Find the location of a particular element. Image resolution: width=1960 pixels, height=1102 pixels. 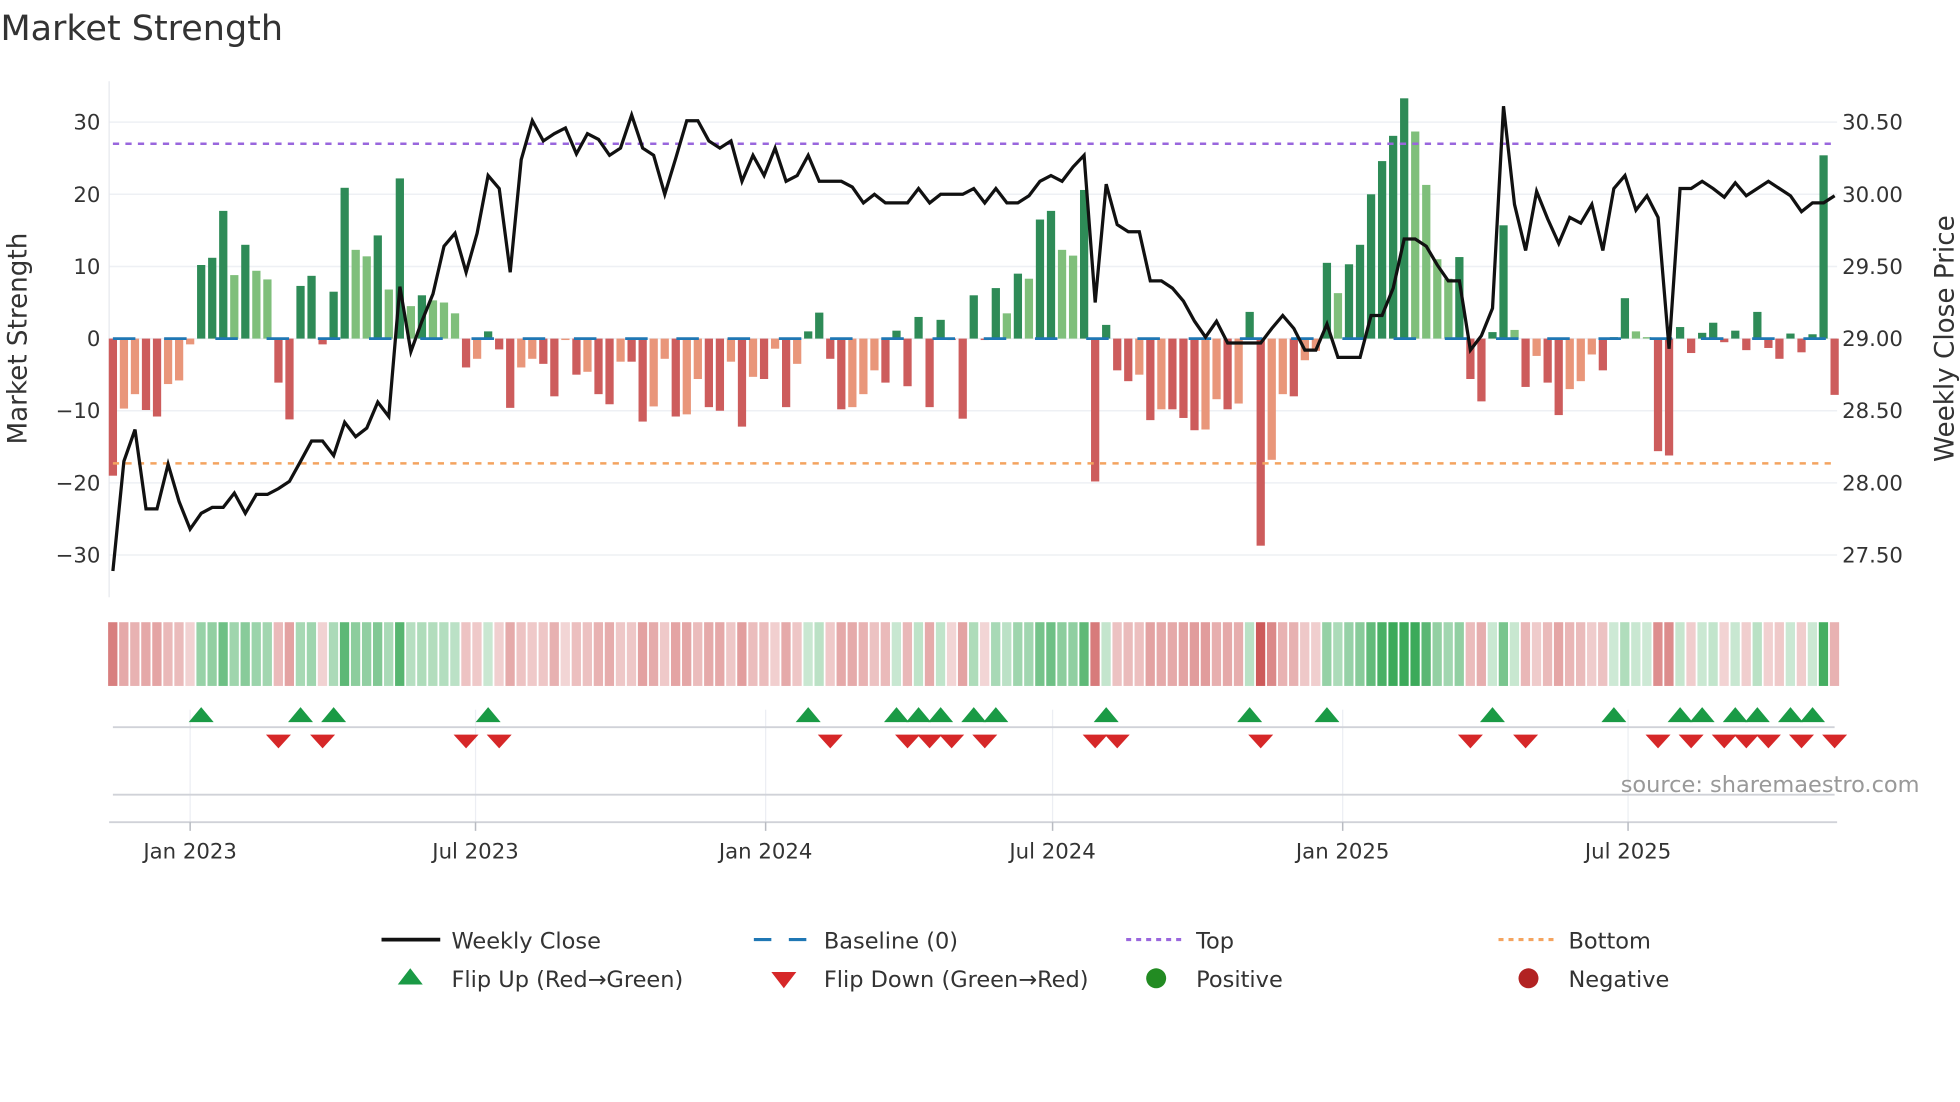

y2-tick-label: 28.00 is located at coordinates (1872, 483).